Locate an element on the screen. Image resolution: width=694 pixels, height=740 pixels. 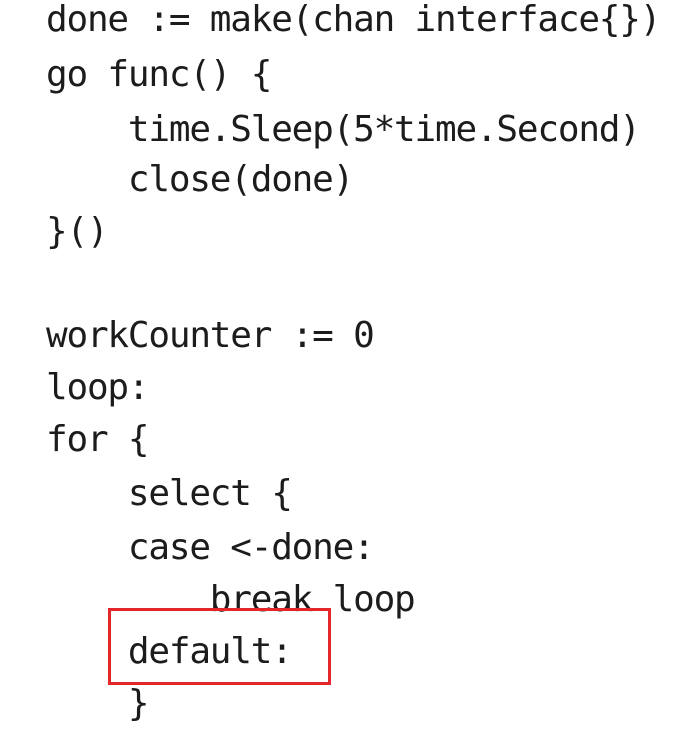
code-line-8: loop: is located at coordinates (98, 387).